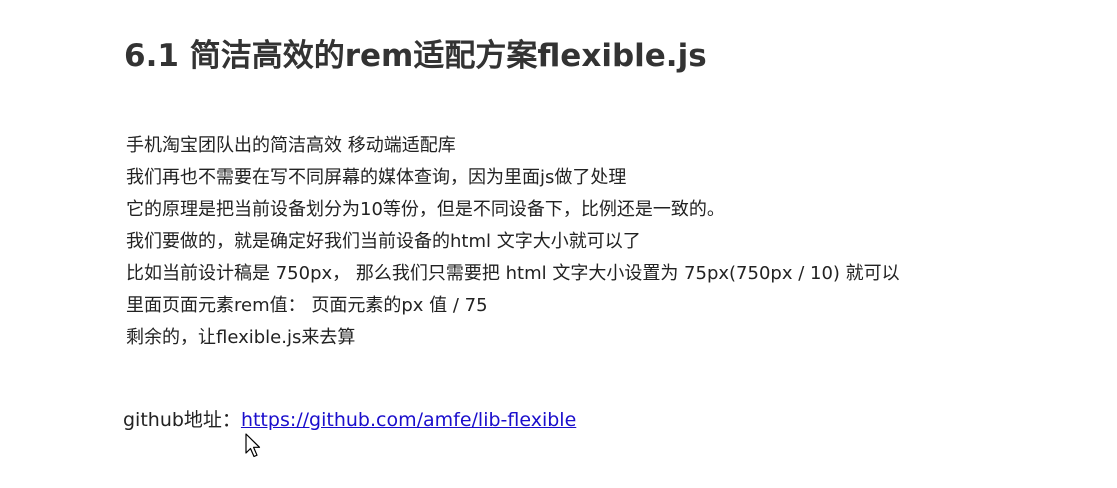 This screenshot has width=1117, height=488. Describe the element at coordinates (376, 177) in the screenshot. I see `body-line: 我们再也不需要在写不同屏幕的媒体查询，因为里面js做了处理` at that location.